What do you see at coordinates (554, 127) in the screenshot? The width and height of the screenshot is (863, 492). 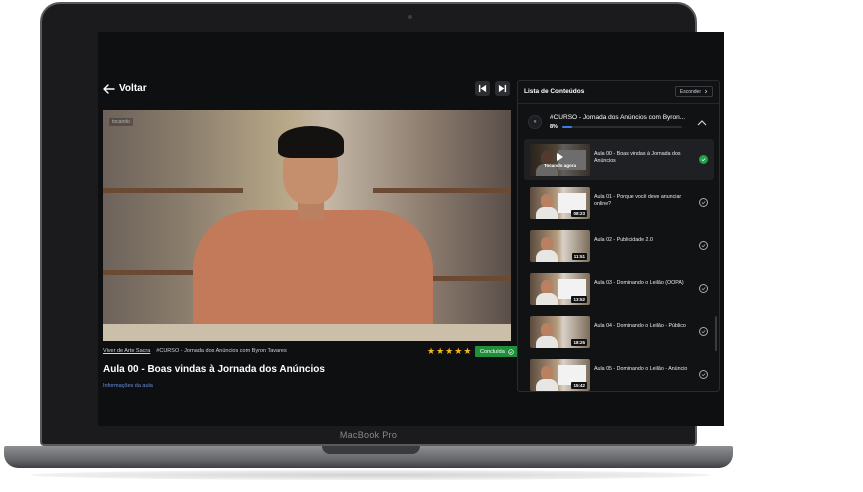 I see `course-progress-percent: 8%` at bounding box center [554, 127].